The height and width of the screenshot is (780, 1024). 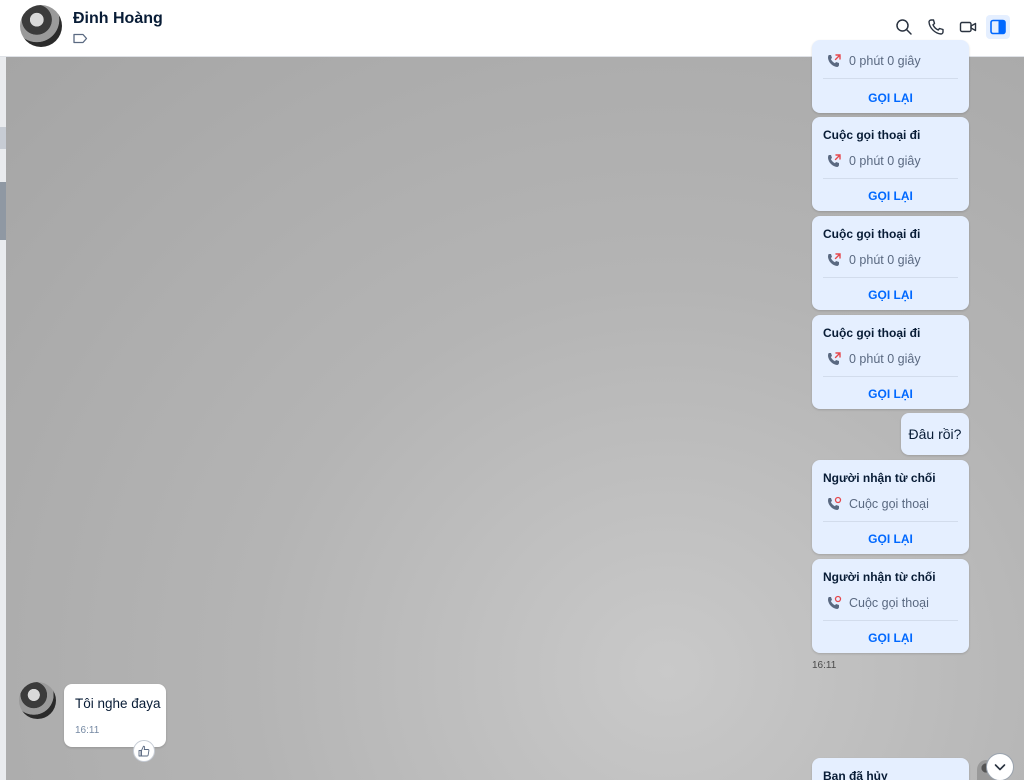 What do you see at coordinates (904, 27) in the screenshot?
I see `search-icon` at bounding box center [904, 27].